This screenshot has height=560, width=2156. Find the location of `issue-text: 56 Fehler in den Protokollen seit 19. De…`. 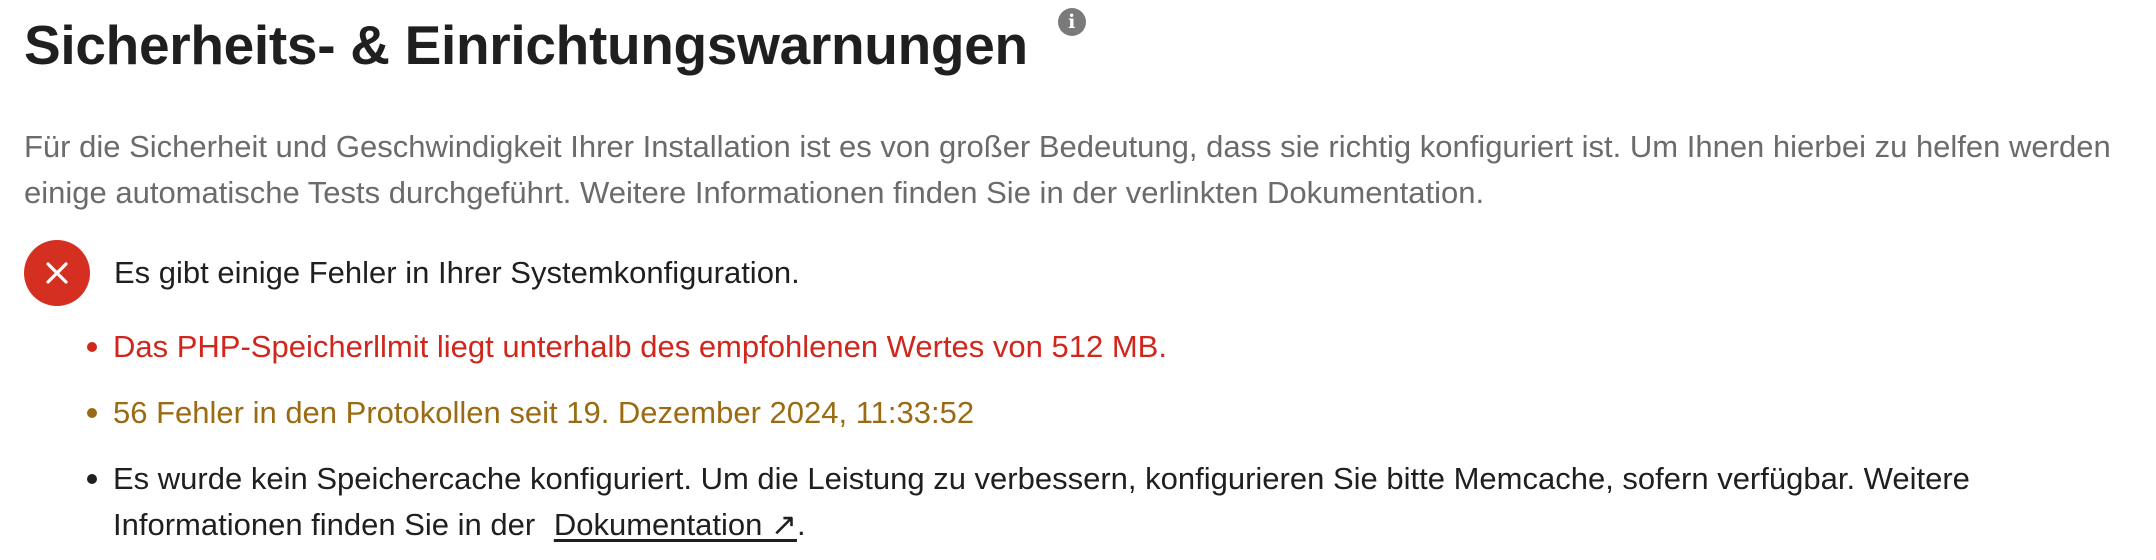

issue-text: 56 Fehler in den Protokollen seit 19. De… is located at coordinates (544, 412).